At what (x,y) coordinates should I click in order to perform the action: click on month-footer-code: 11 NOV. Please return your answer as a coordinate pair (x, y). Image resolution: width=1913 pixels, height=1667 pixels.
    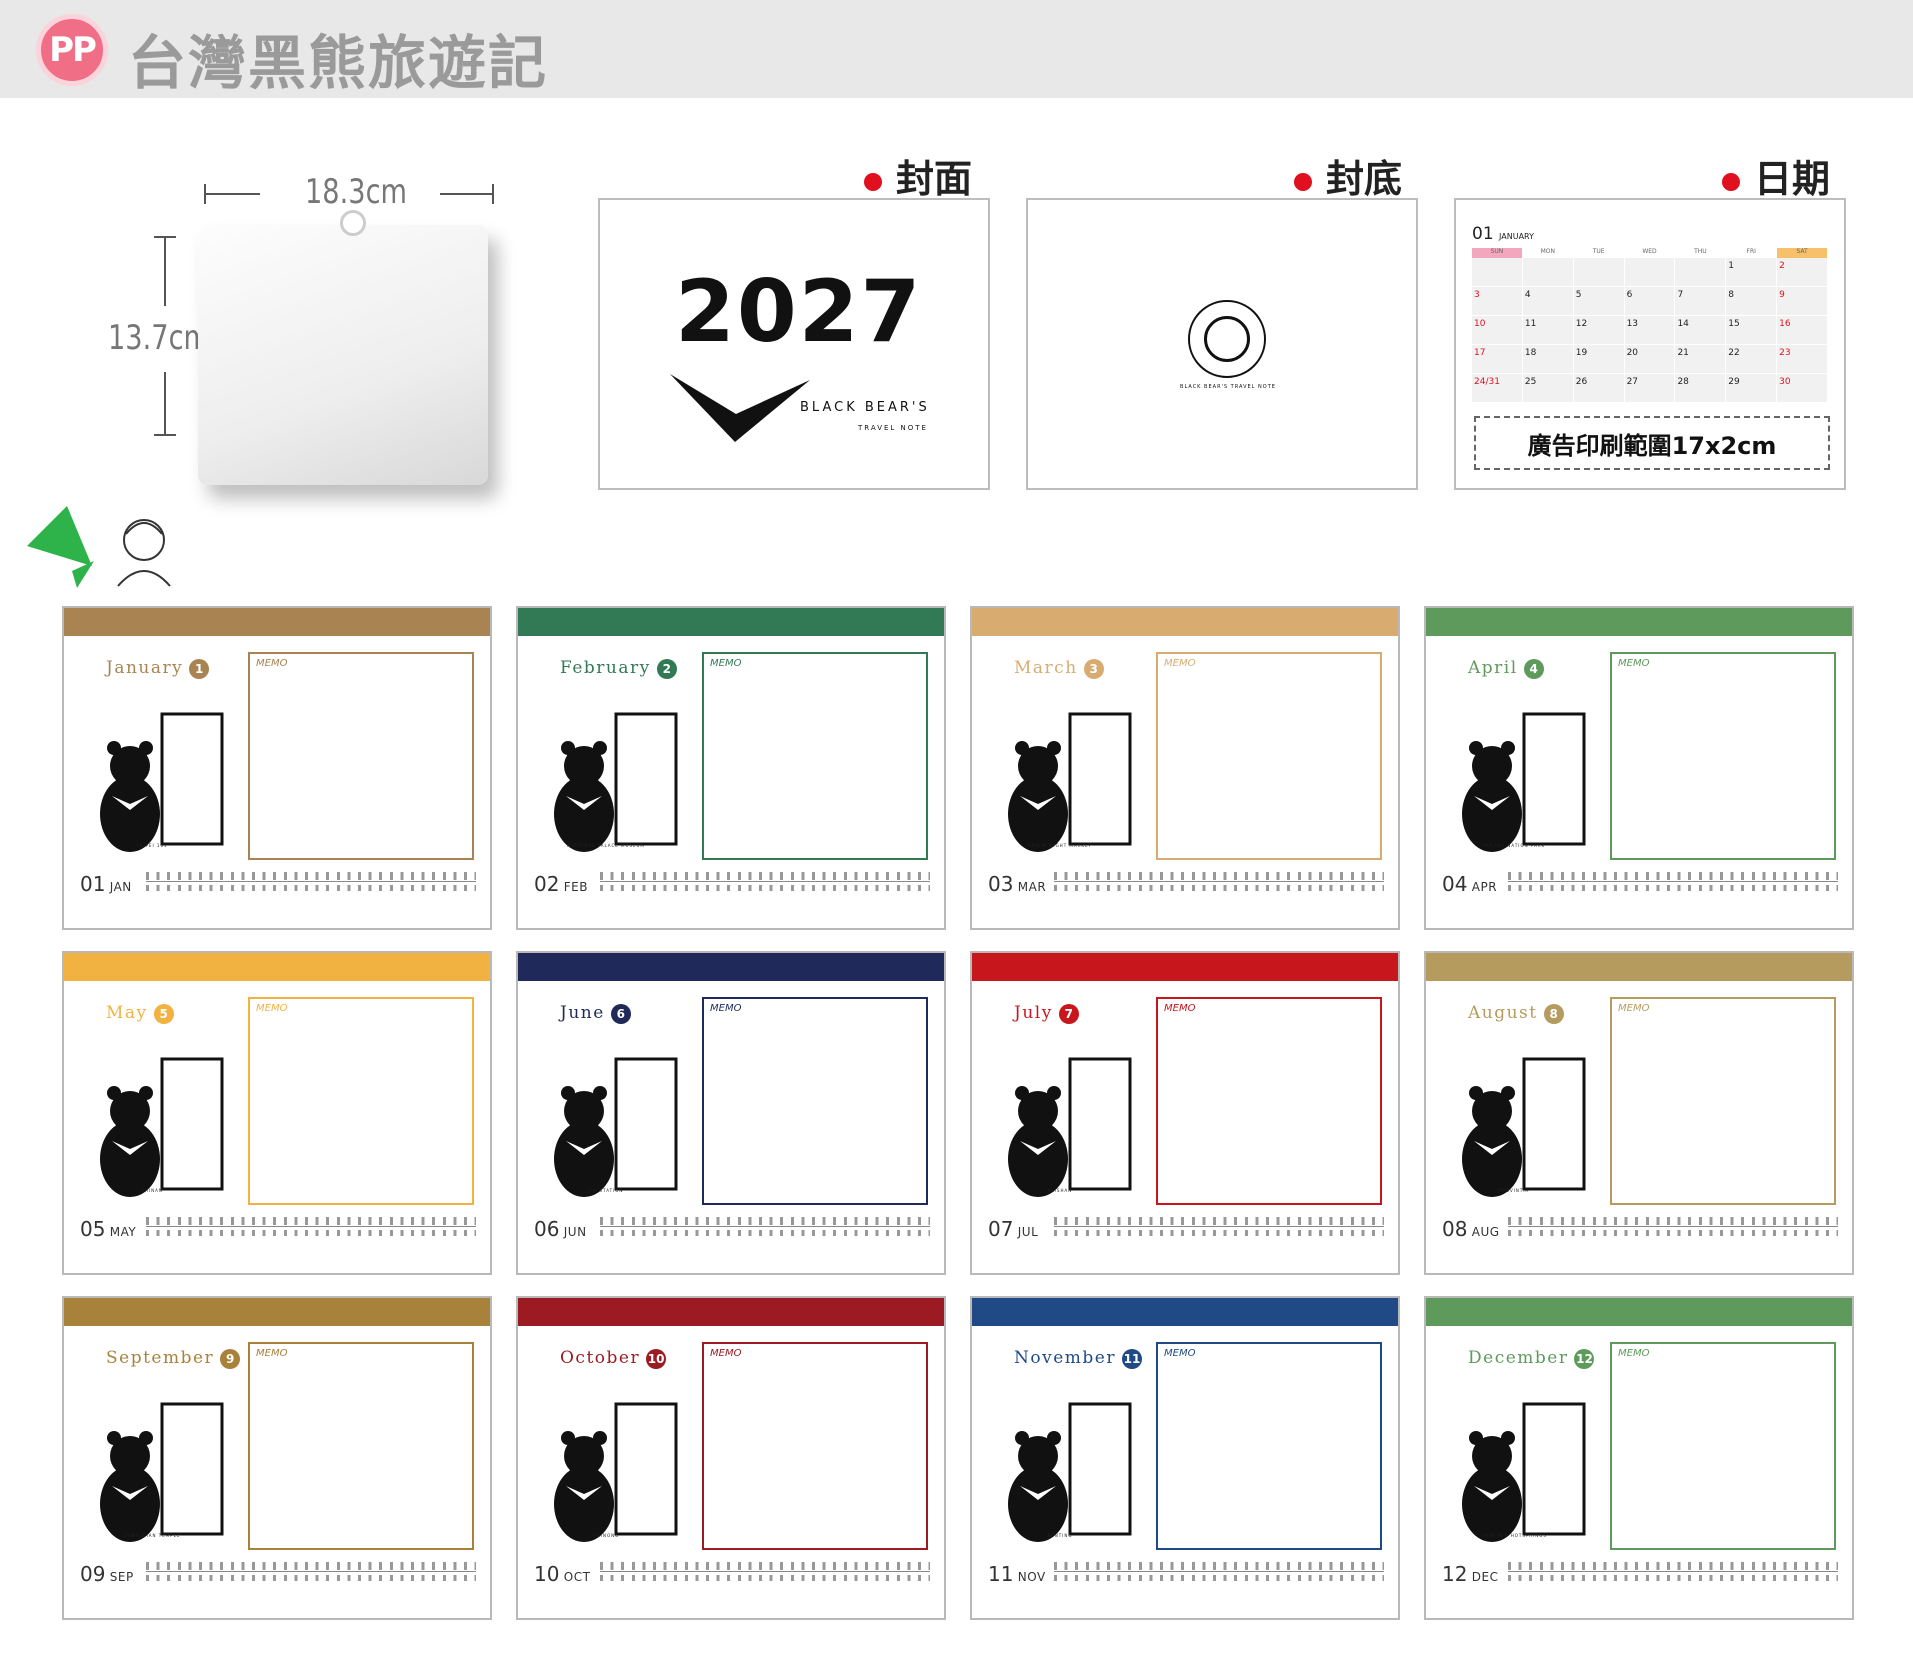
    Looking at the image, I should click on (1017, 1574).